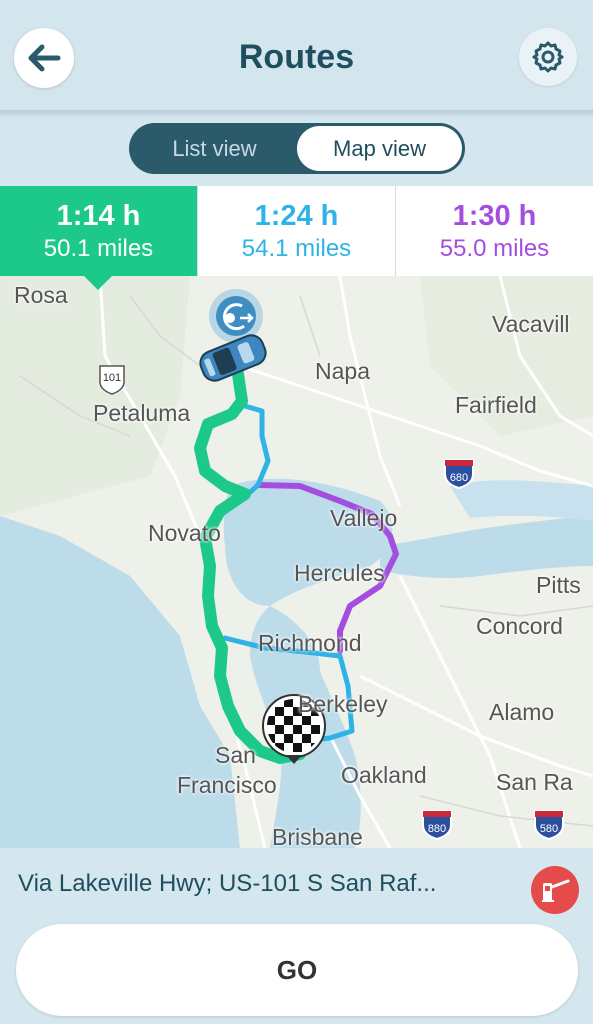 This screenshot has height=1024, width=593. I want to click on map-label: Oakland, so click(384, 775).